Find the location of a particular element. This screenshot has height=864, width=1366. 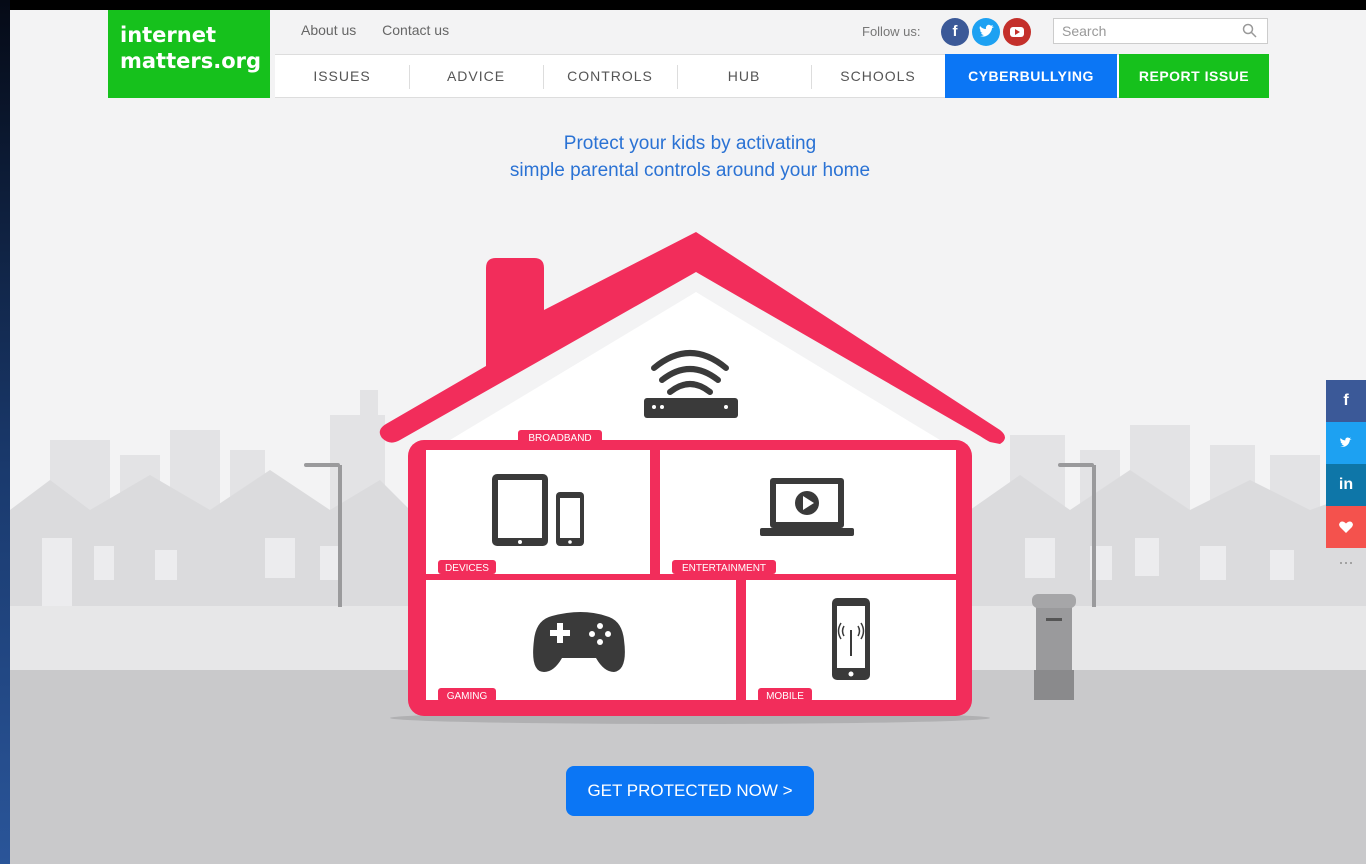

utility-nav: About us Contact us is located at coordinates (386, 30).